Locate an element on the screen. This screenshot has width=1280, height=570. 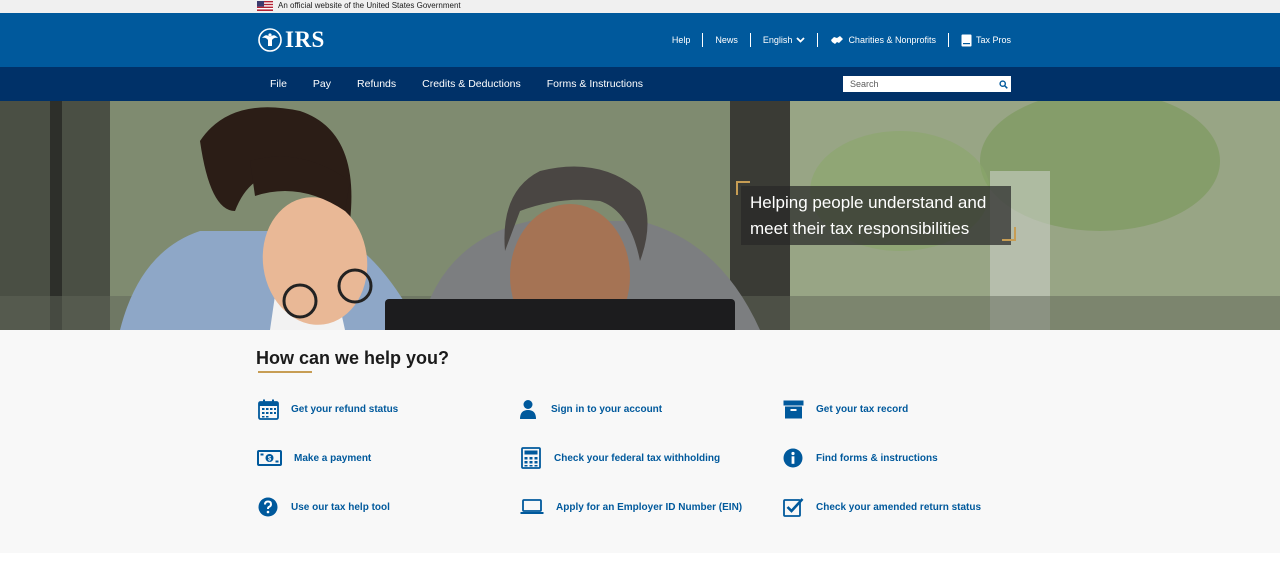
make-payment-label: Make a payment is located at coordinates (333, 458).